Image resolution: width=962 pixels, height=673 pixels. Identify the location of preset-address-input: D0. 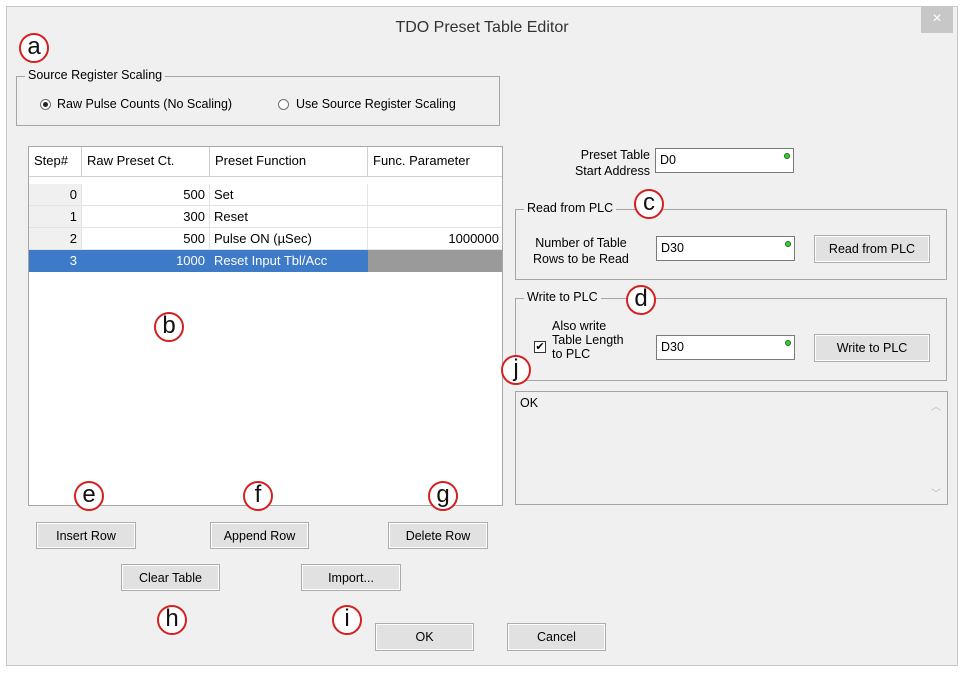
(724, 160).